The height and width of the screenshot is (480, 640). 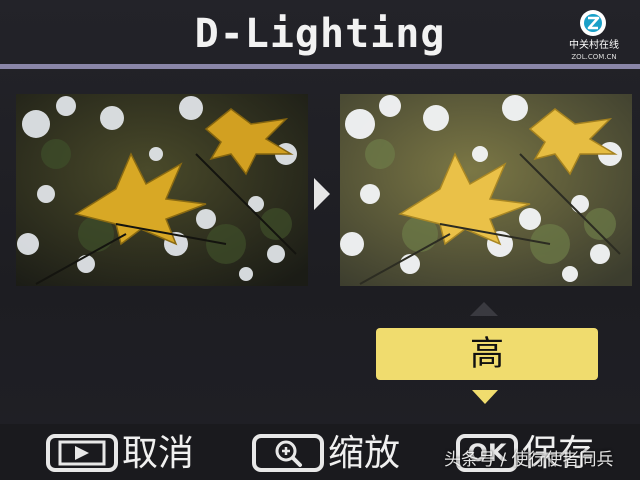 What do you see at coordinates (322, 194) in the screenshot?
I see `triangle-right-icon` at bounding box center [322, 194].